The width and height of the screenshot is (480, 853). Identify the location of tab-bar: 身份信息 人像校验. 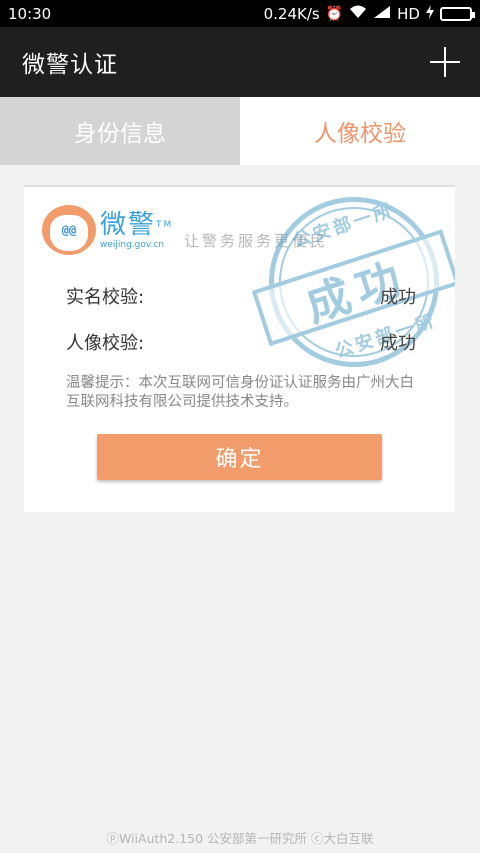
(240, 131).